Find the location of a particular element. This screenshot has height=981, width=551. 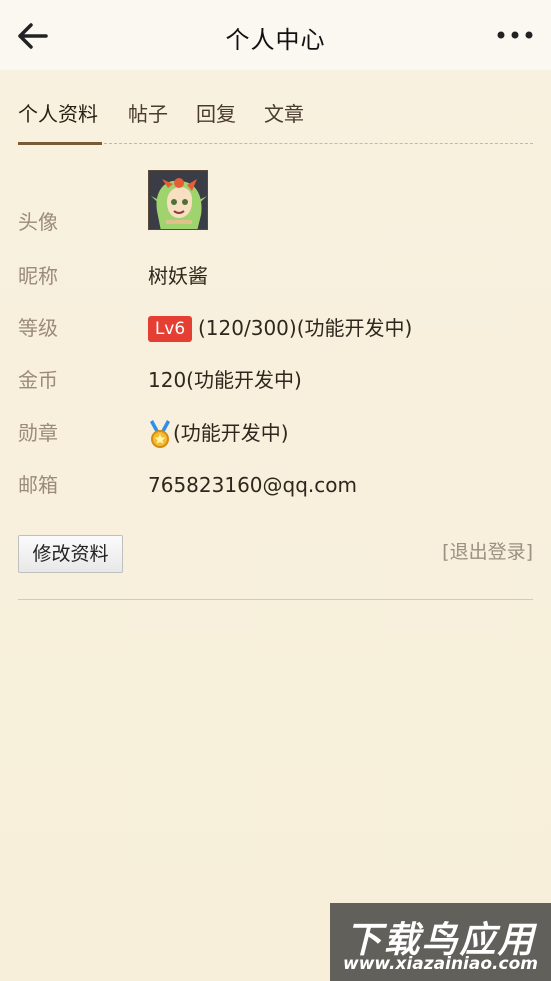

avatar is located at coordinates (178, 200).